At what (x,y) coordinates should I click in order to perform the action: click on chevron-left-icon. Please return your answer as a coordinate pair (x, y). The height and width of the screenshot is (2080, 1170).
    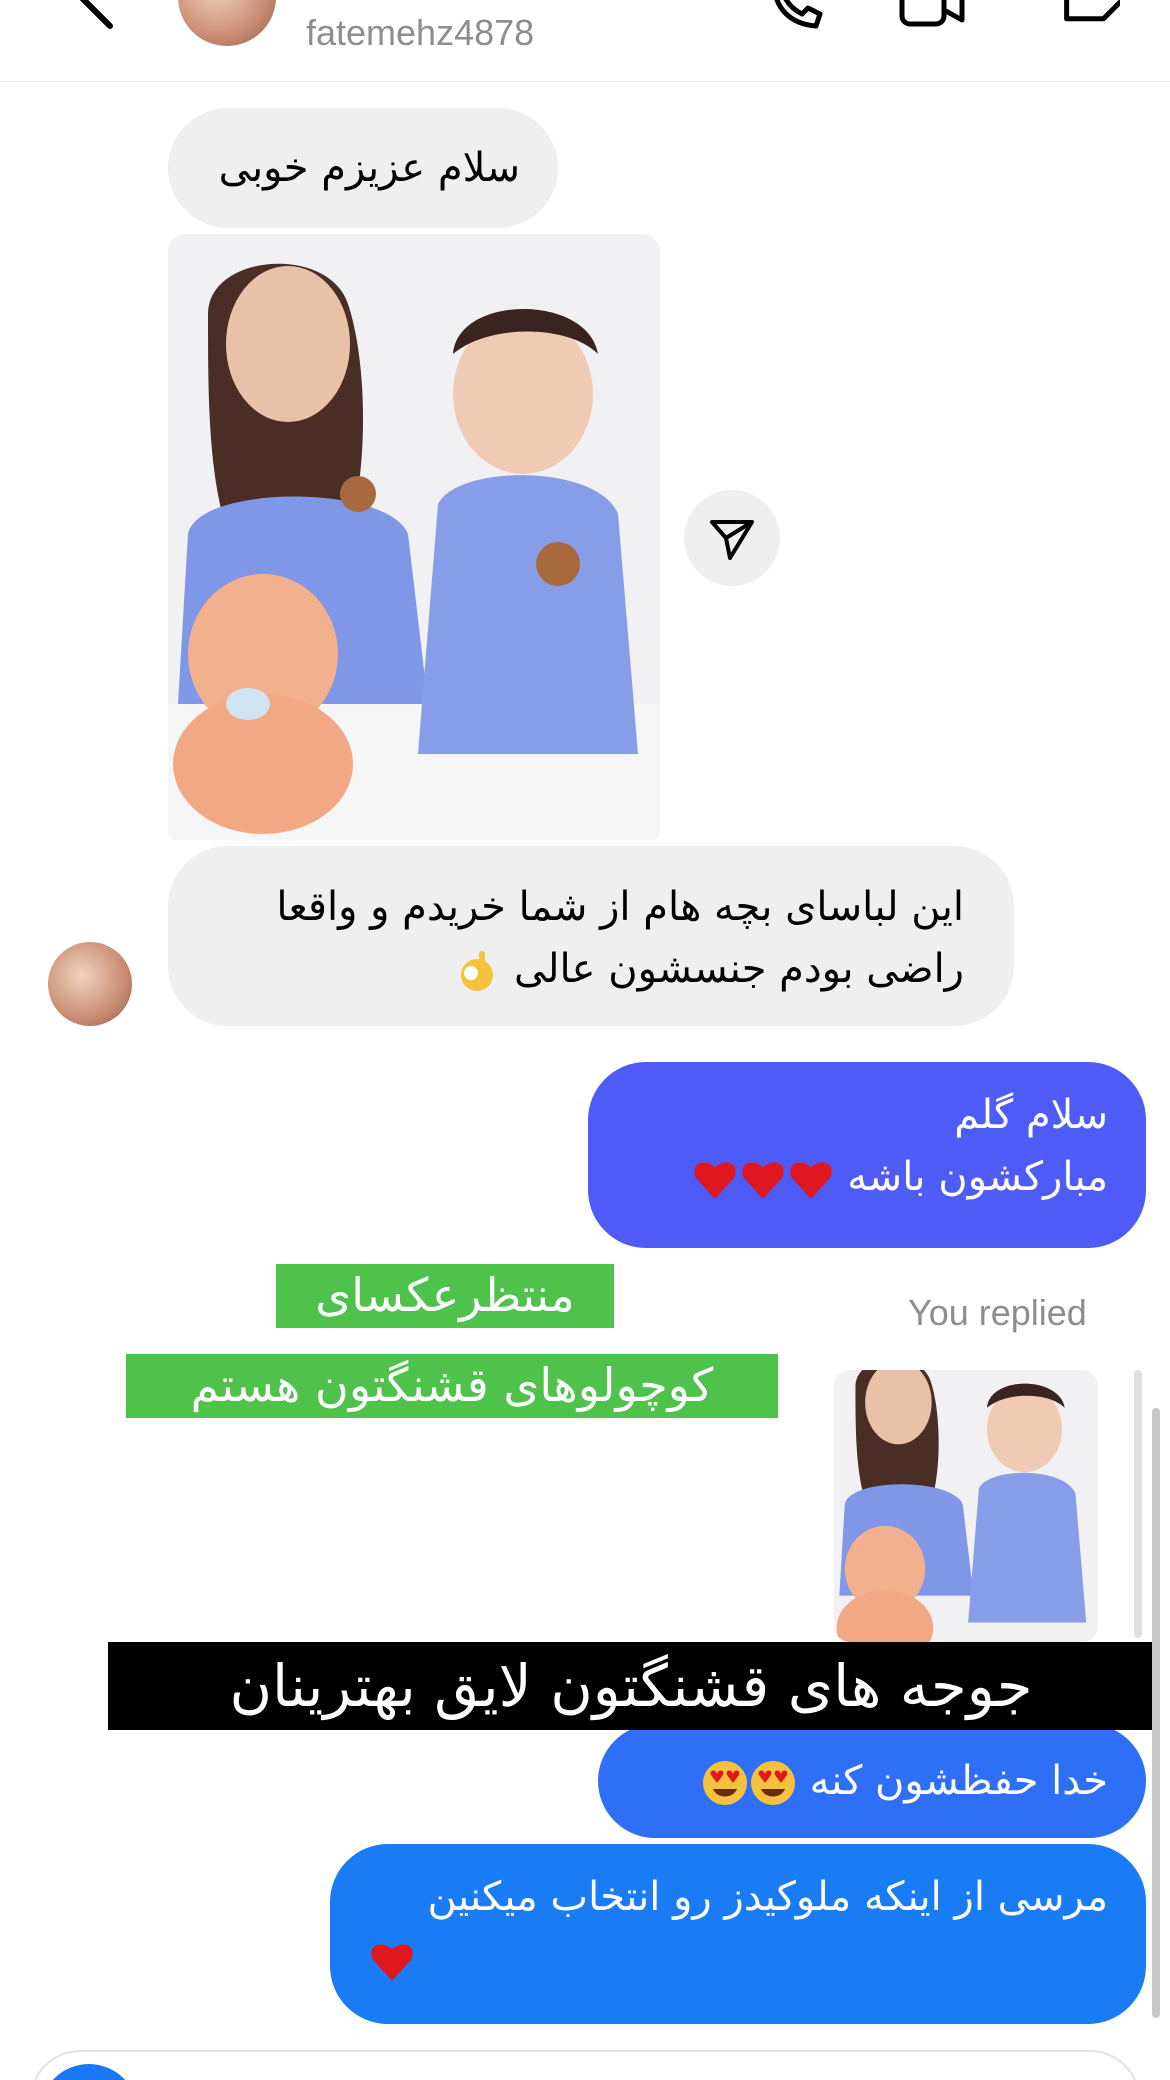
    Looking at the image, I should click on (95, 15).